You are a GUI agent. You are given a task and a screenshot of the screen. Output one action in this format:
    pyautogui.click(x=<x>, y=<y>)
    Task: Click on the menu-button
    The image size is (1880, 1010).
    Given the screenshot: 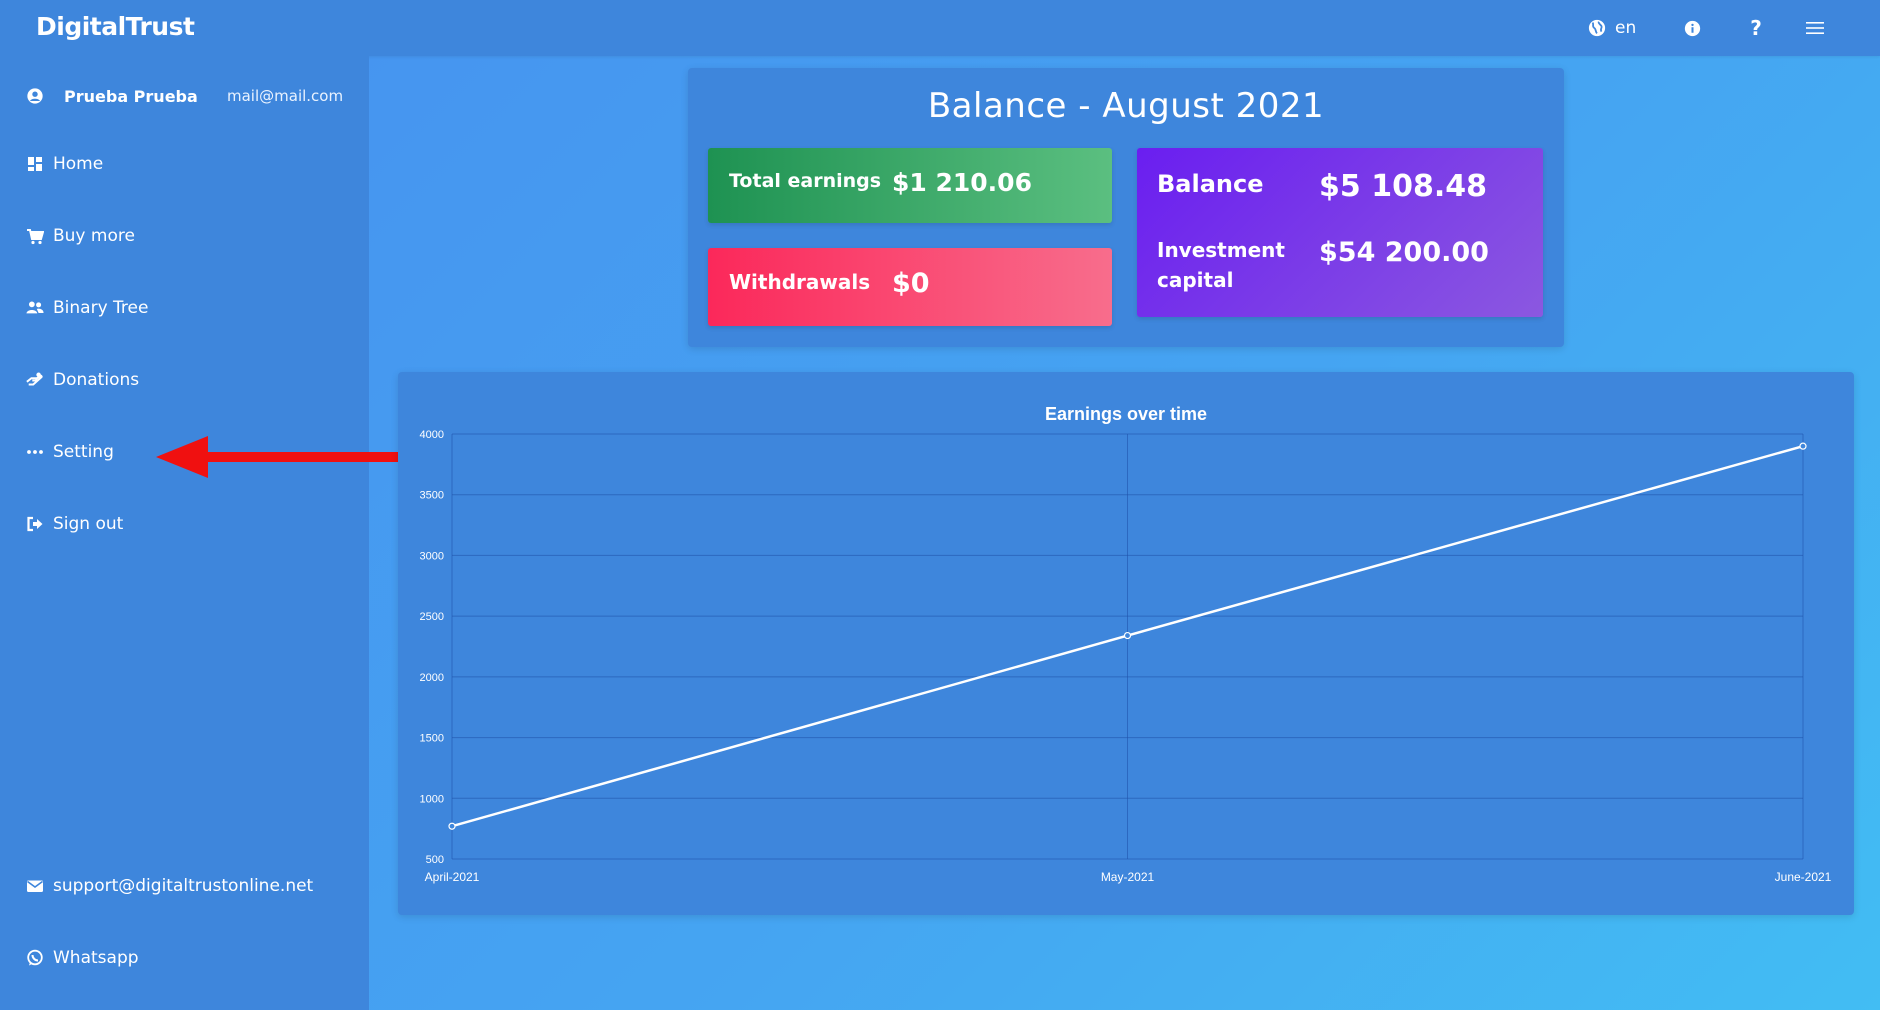 What is the action you would take?
    pyautogui.click(x=1815, y=28)
    